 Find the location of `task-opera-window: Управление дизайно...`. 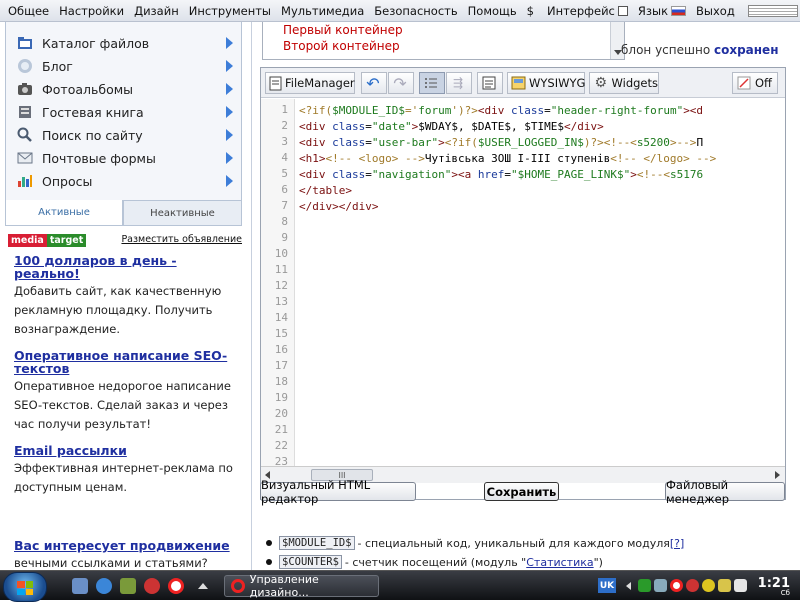

task-opera-window: Управление дизайно... is located at coordinates (301, 586).